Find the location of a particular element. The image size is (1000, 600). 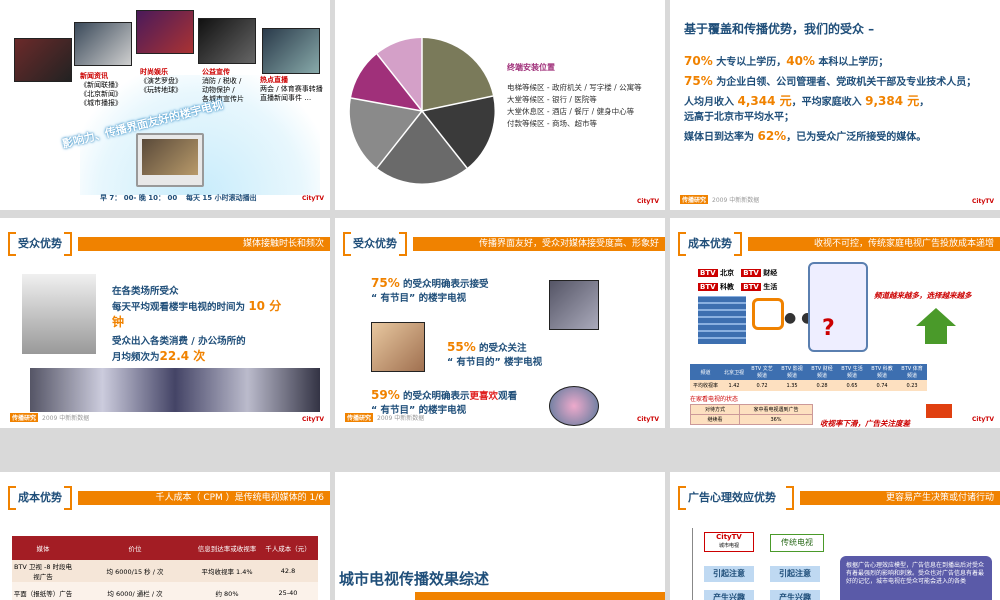

location-item: 付款等候区 - 商场、超市等 is located at coordinates (552, 123).